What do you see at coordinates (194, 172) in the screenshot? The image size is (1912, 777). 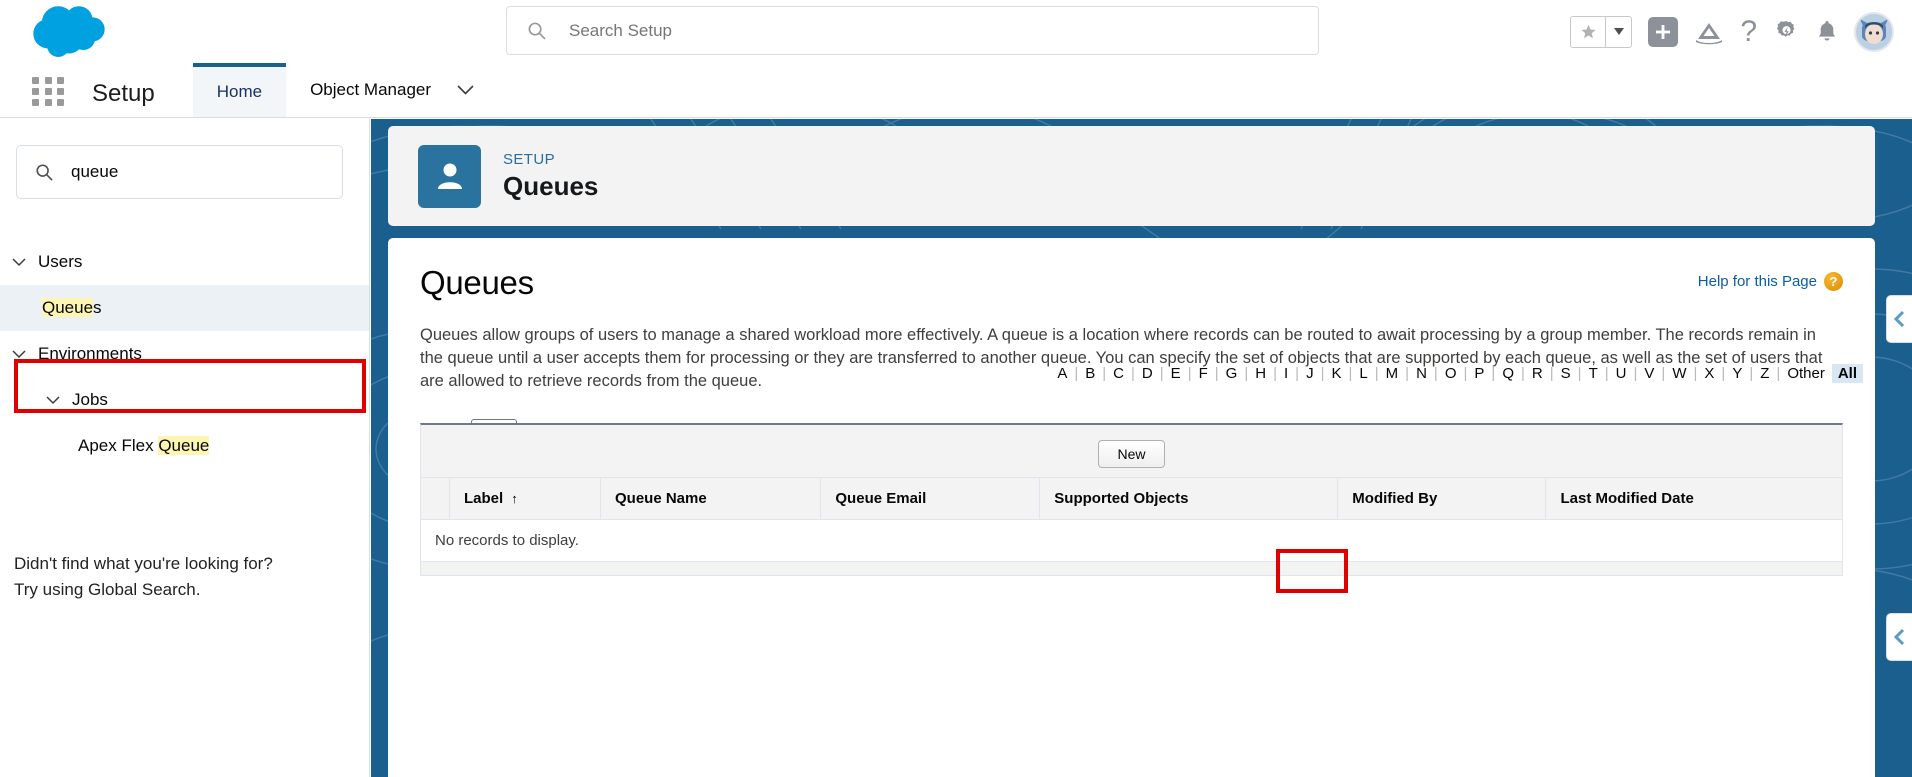 I see `quick-find-input` at bounding box center [194, 172].